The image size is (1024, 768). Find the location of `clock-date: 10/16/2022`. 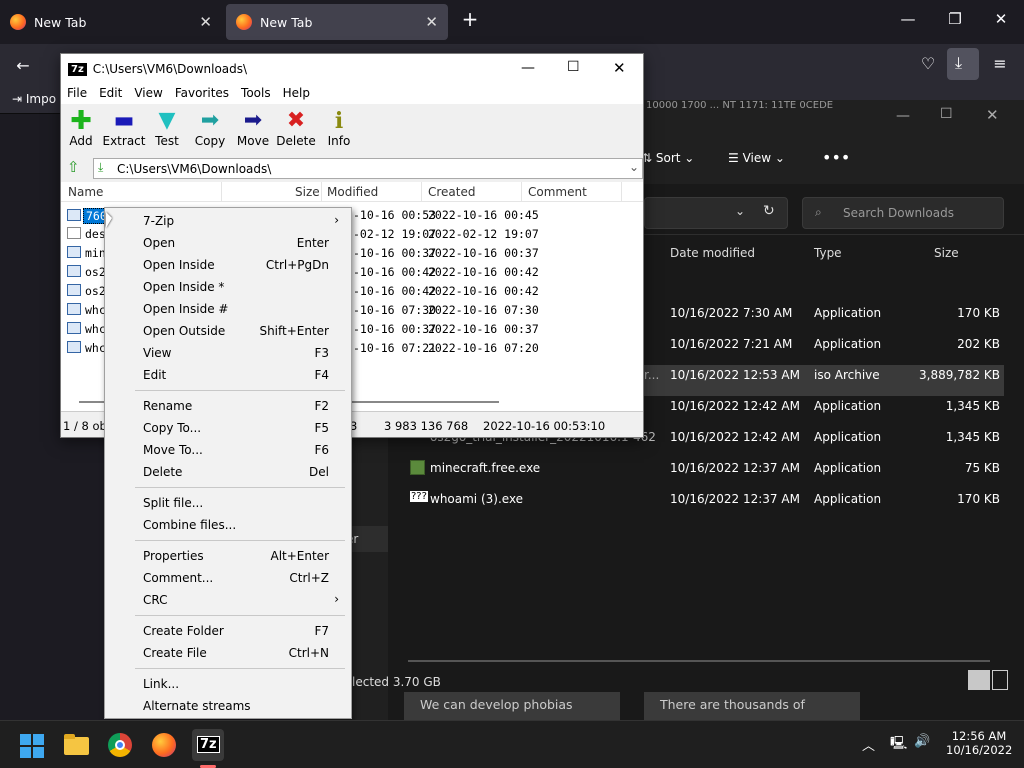

clock-date: 10/16/2022 is located at coordinates (979, 750).